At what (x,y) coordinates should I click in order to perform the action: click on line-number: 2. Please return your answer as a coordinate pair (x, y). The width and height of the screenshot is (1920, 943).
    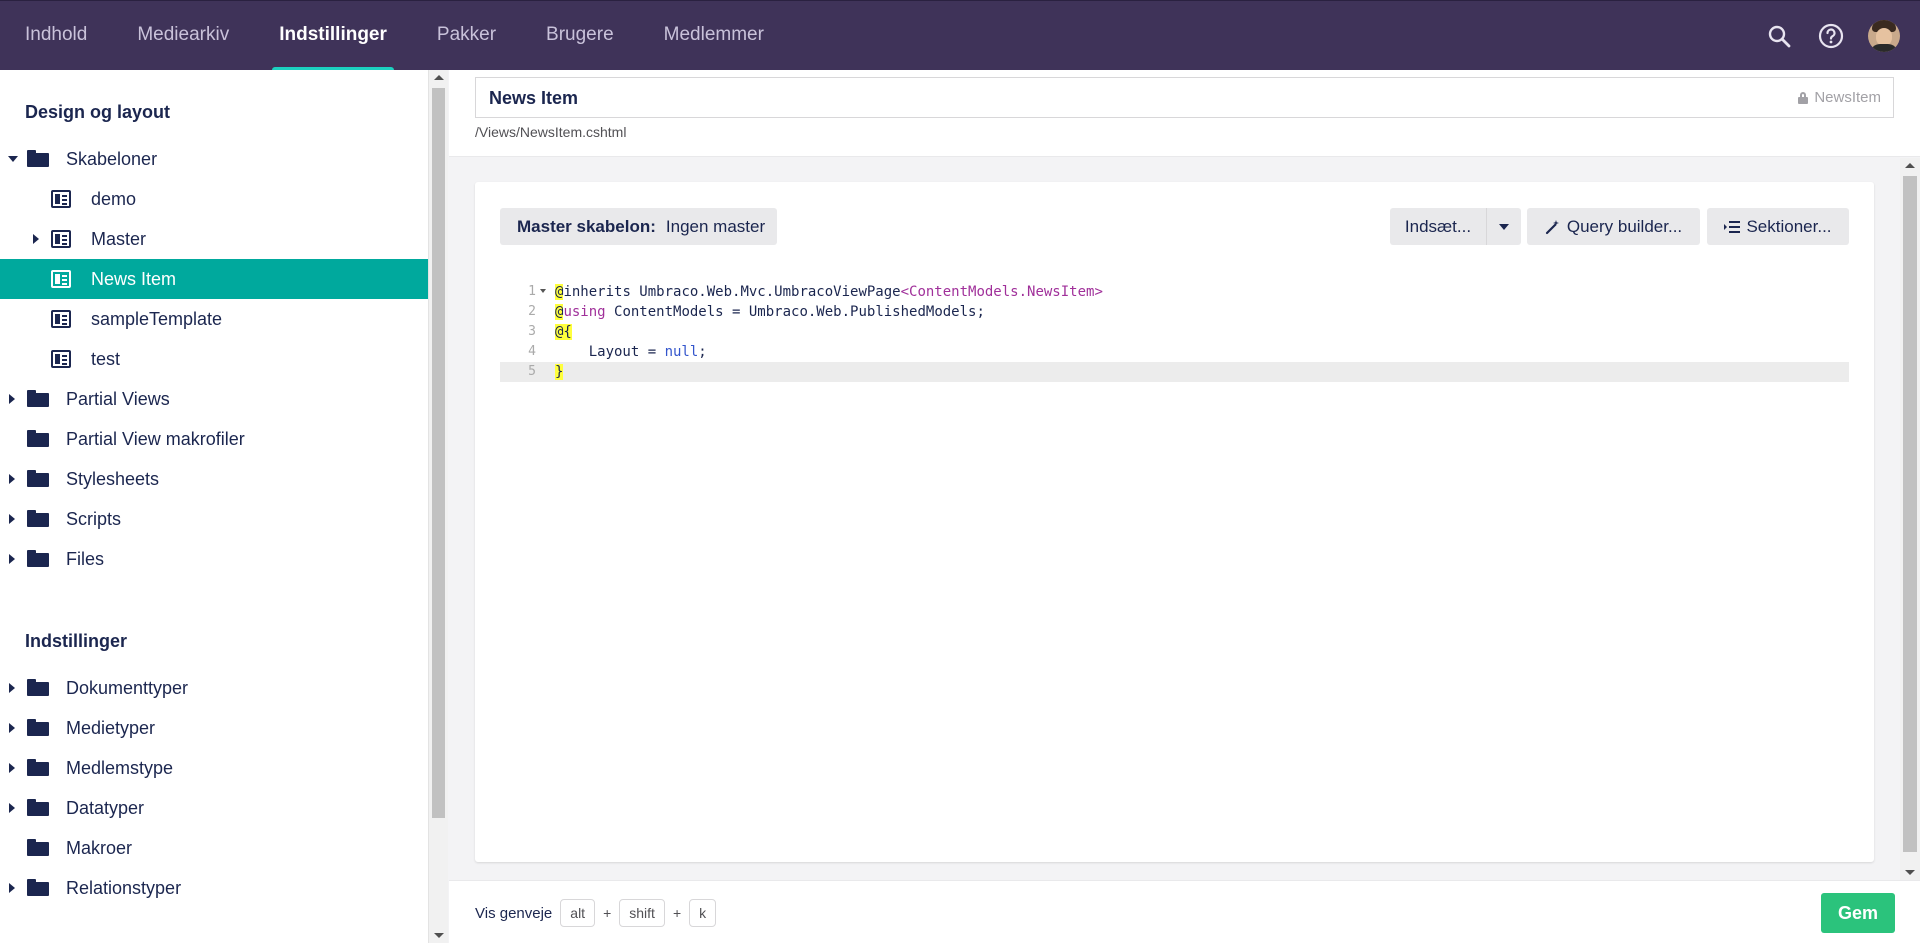
    Looking at the image, I should click on (532, 311).